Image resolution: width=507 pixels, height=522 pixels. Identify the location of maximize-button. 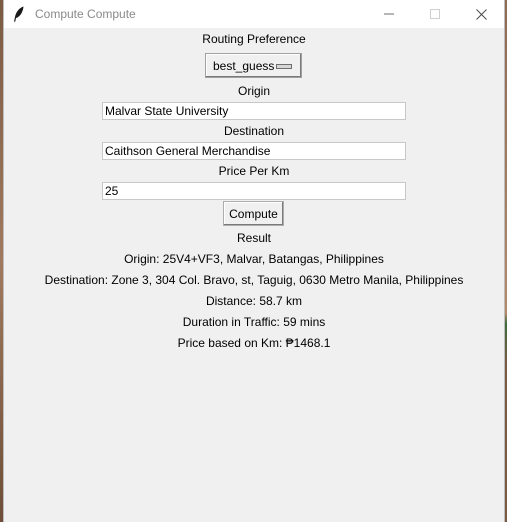
(435, 14).